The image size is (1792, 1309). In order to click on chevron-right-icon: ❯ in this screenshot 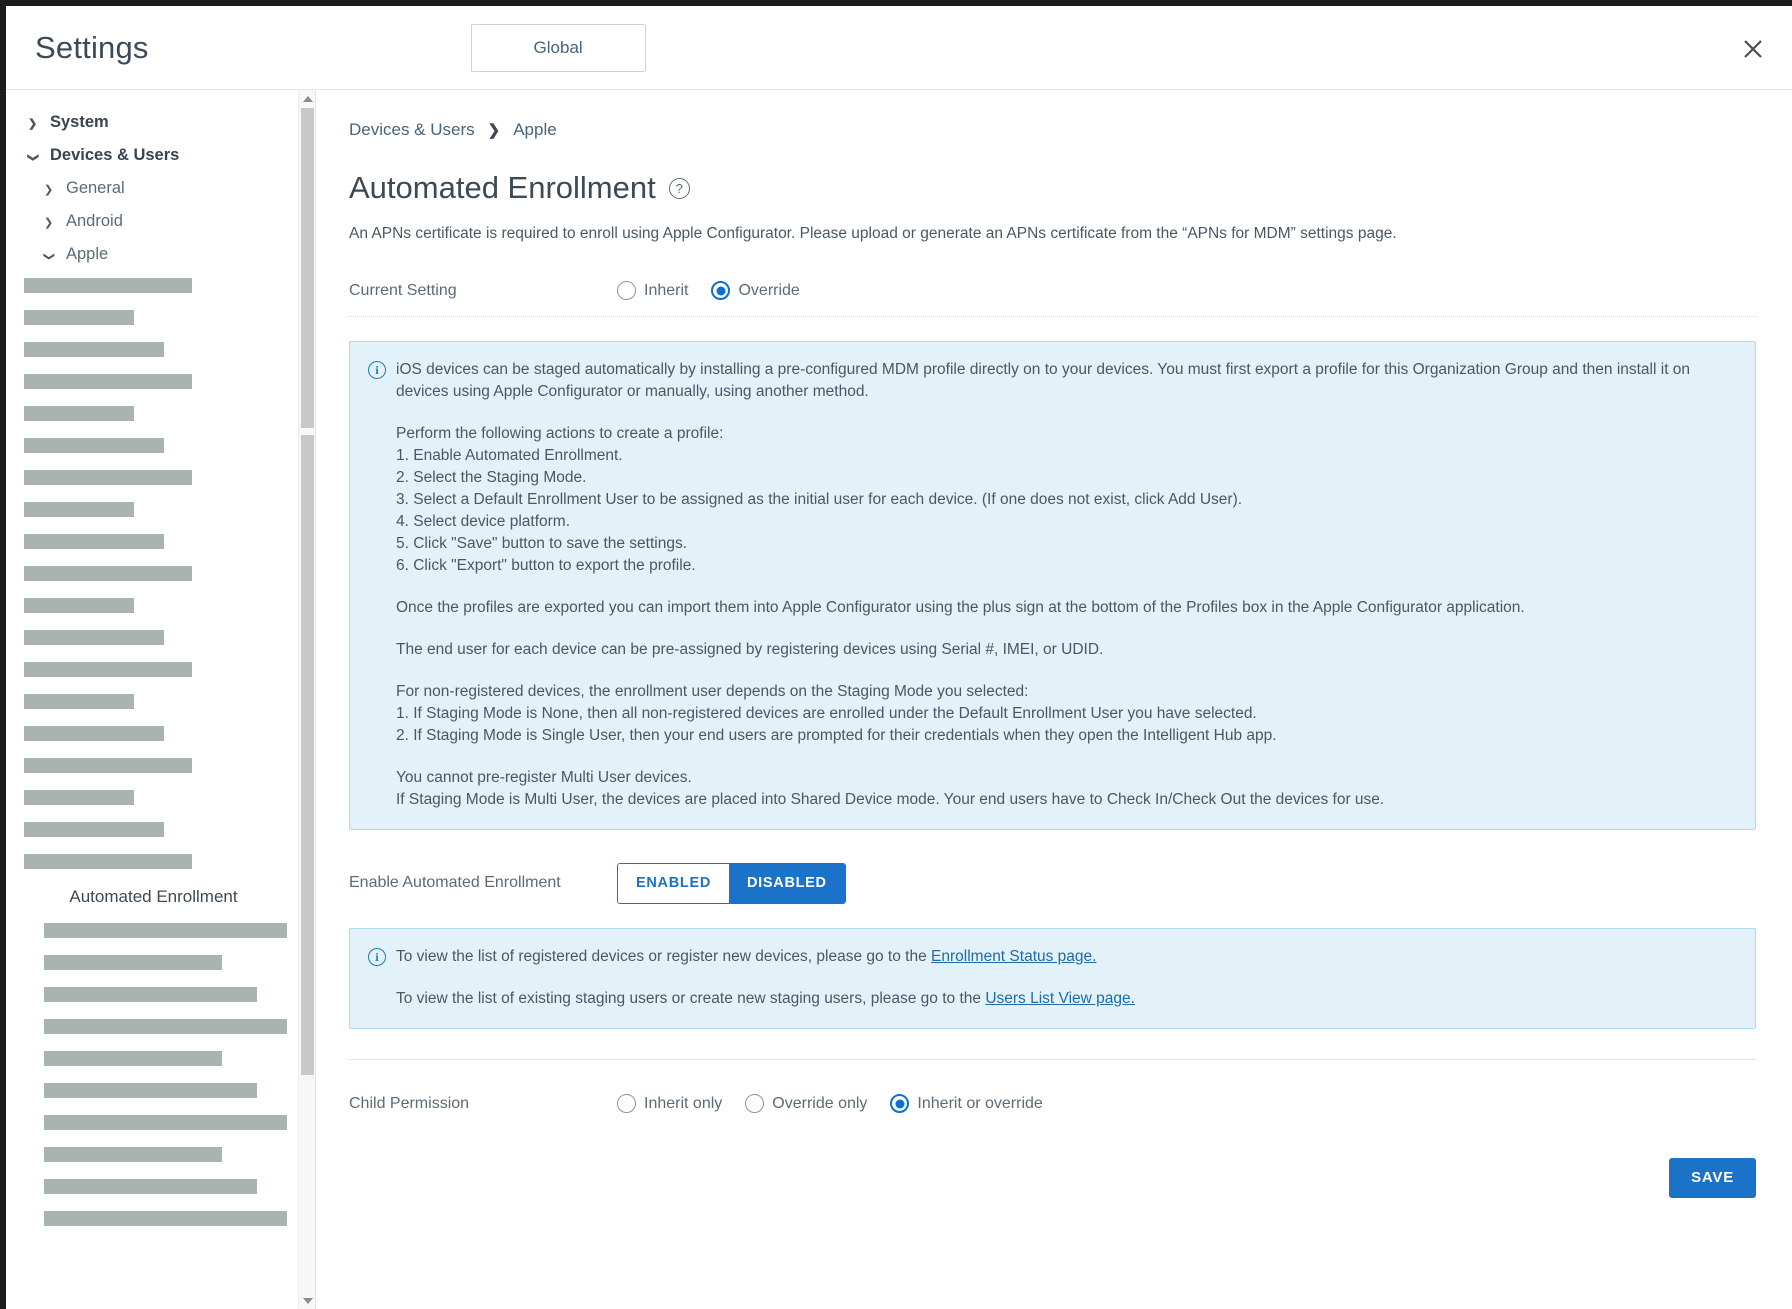, I will do `click(494, 130)`.